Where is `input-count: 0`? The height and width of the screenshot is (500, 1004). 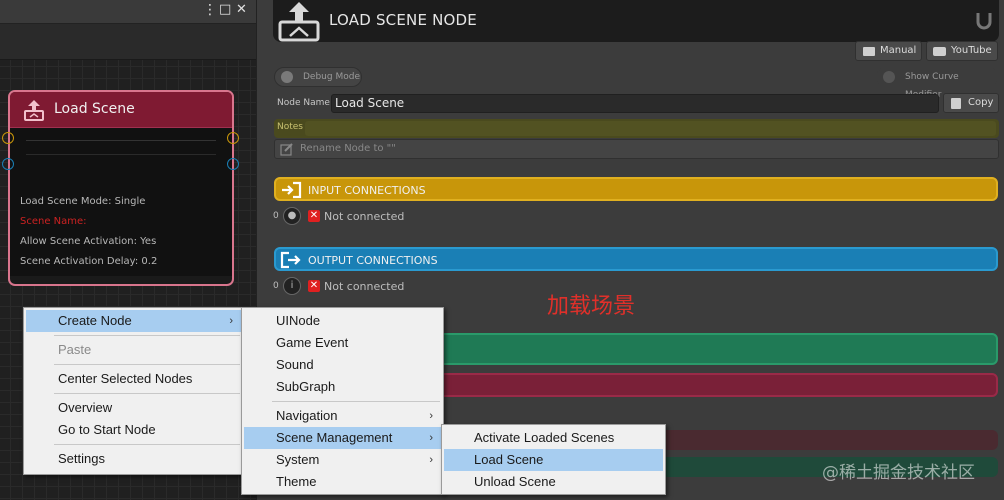 input-count: 0 is located at coordinates (276, 216).